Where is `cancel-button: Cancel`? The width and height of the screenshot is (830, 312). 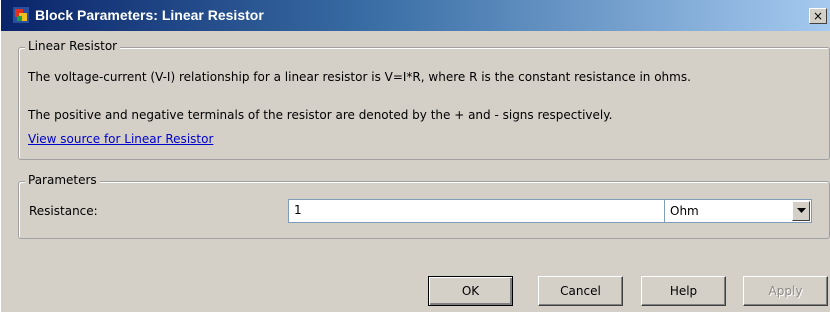
cancel-button: Cancel is located at coordinates (580, 291).